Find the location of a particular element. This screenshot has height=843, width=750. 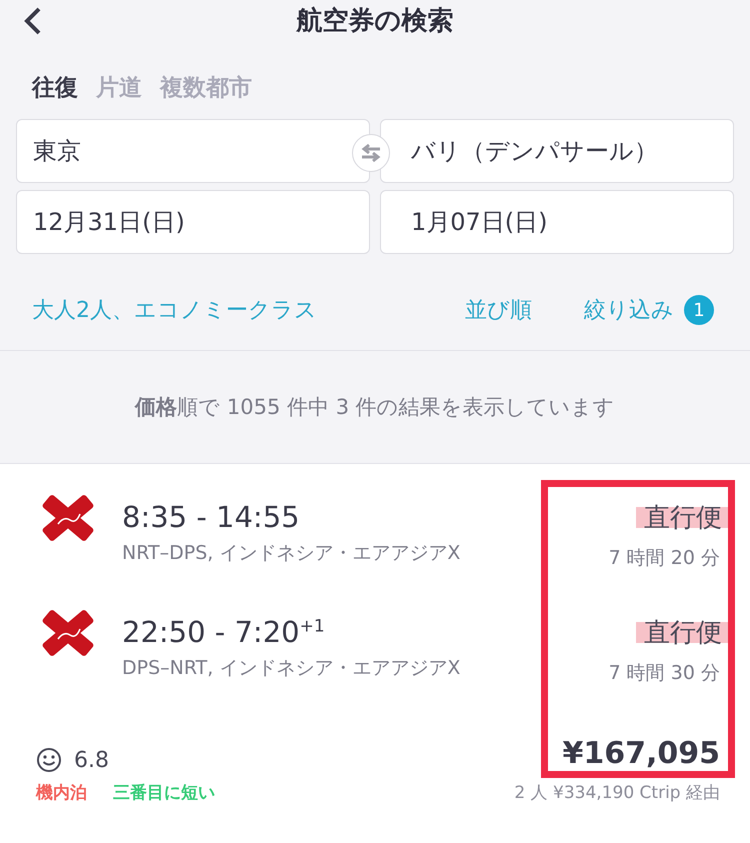

smiley-icon is located at coordinates (49, 760).